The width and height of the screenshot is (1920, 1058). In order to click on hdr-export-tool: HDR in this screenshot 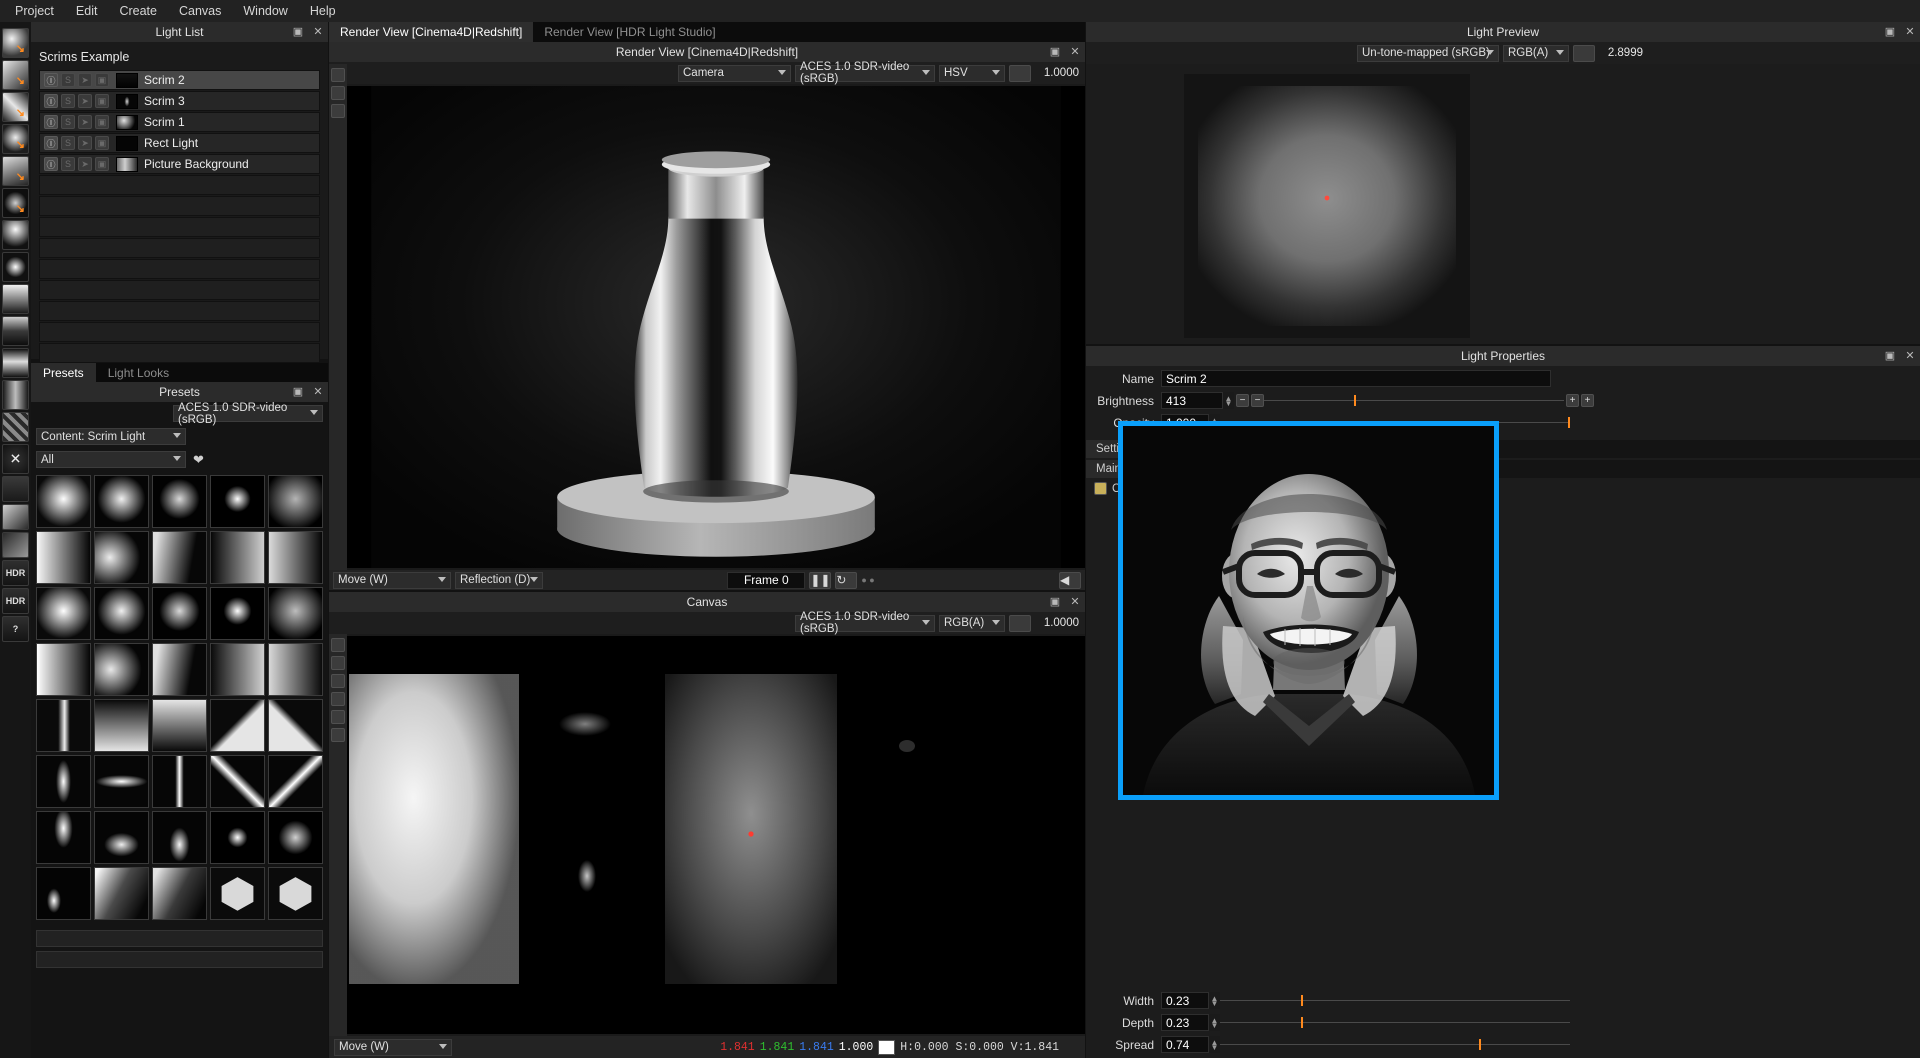, I will do `click(15, 601)`.